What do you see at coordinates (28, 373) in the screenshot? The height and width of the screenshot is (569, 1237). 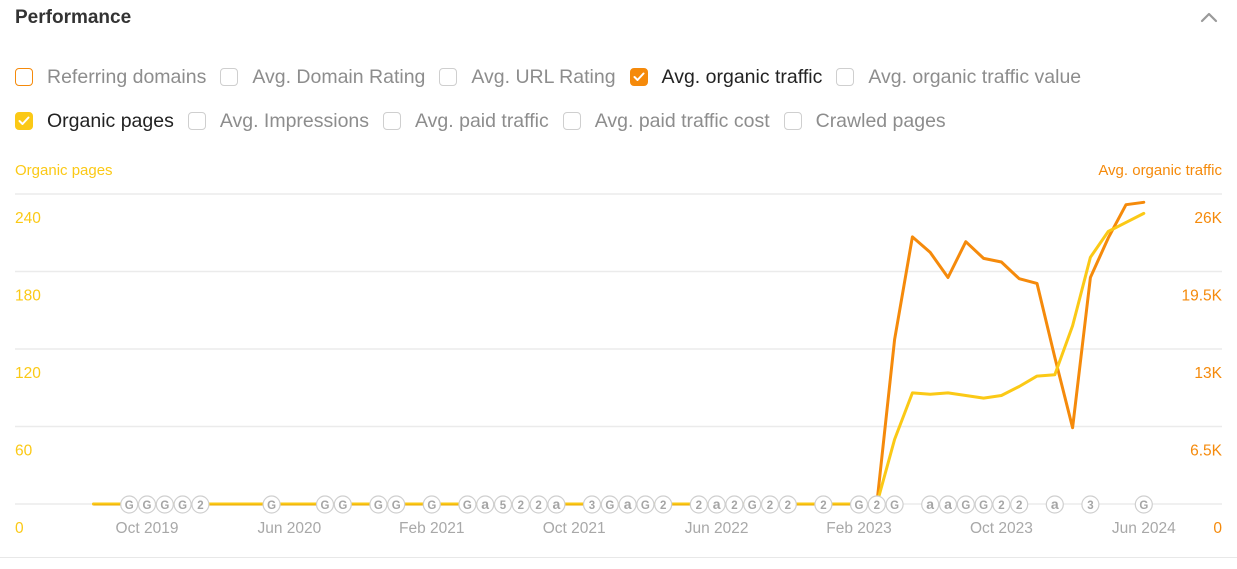 I see `left-tick-label: 120` at bounding box center [28, 373].